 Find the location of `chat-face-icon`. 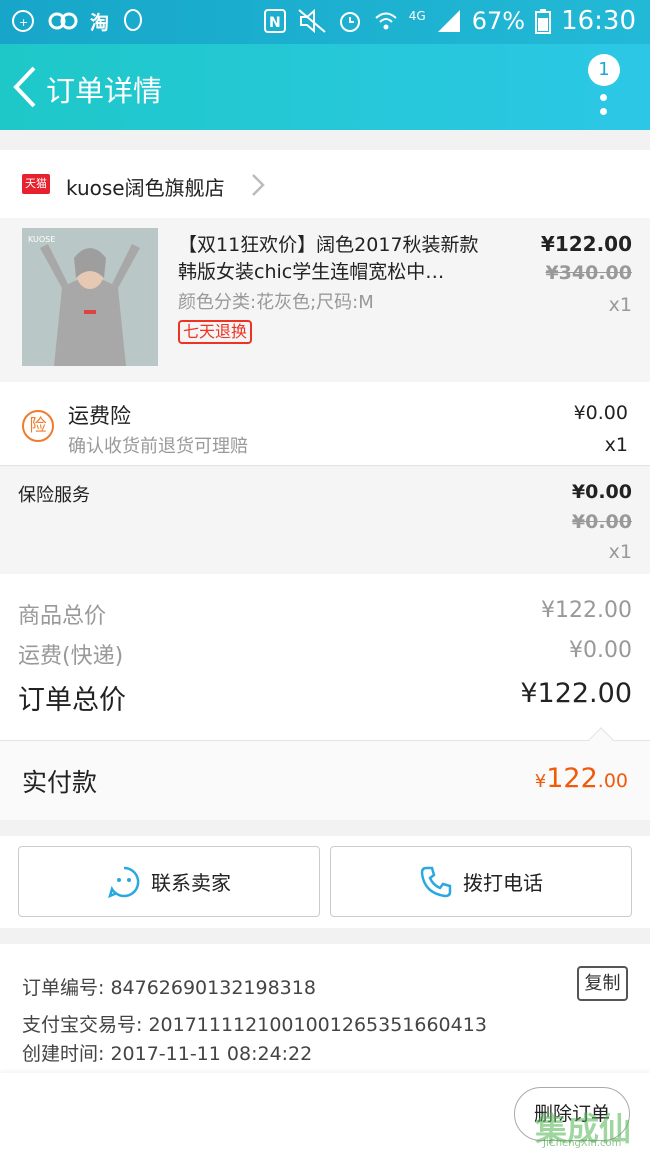

chat-face-icon is located at coordinates (124, 882).